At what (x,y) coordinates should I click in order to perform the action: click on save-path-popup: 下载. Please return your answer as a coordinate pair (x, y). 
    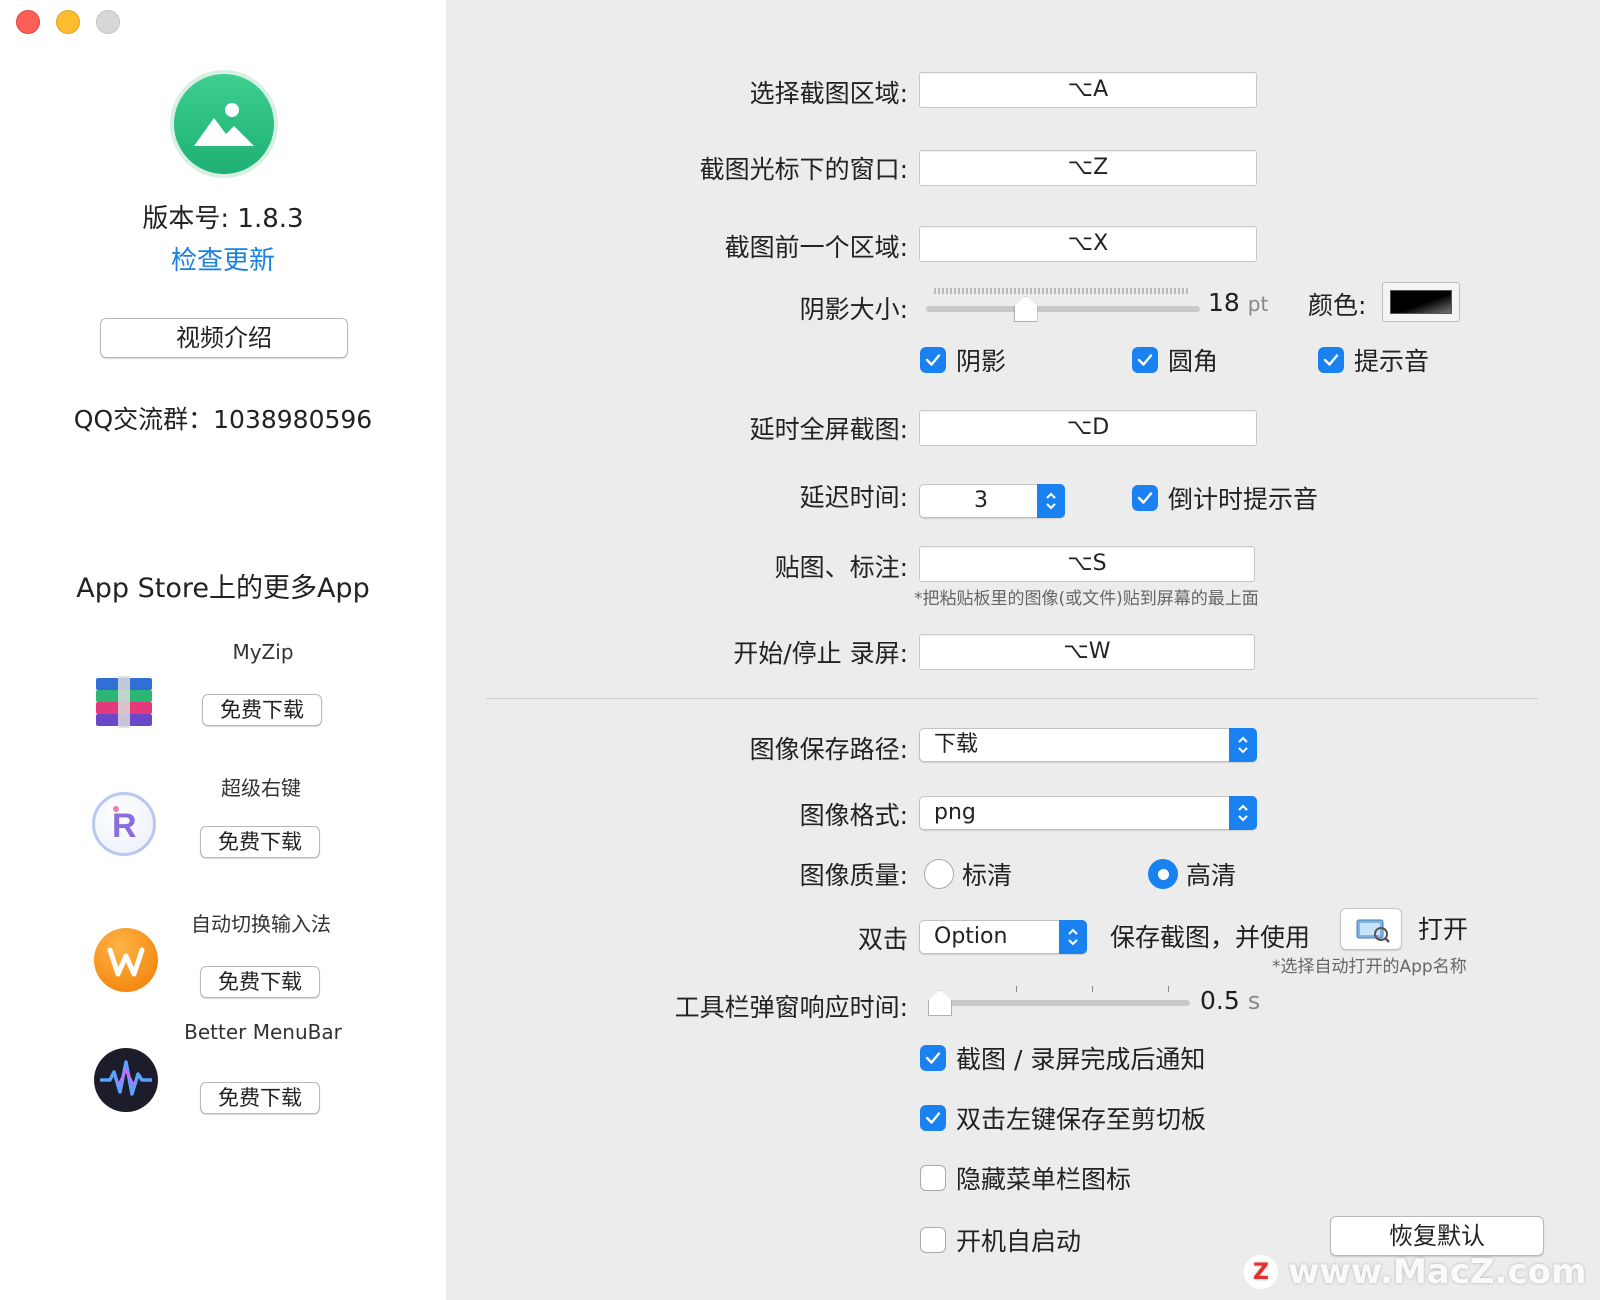
    Looking at the image, I should click on (1088, 745).